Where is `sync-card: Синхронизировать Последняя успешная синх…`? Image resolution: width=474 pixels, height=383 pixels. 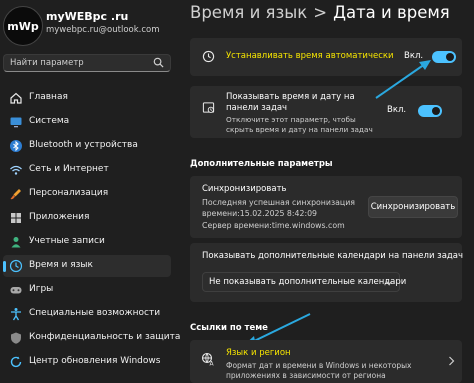 sync-card: Синхронизировать Последняя успешная синх… is located at coordinates (326, 207).